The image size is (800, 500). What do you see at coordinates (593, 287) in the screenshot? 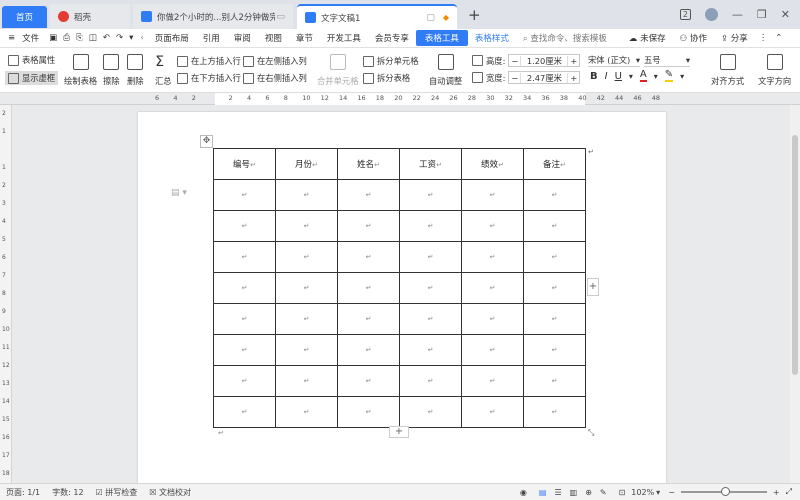
I see `add-column-button: +` at bounding box center [593, 287].